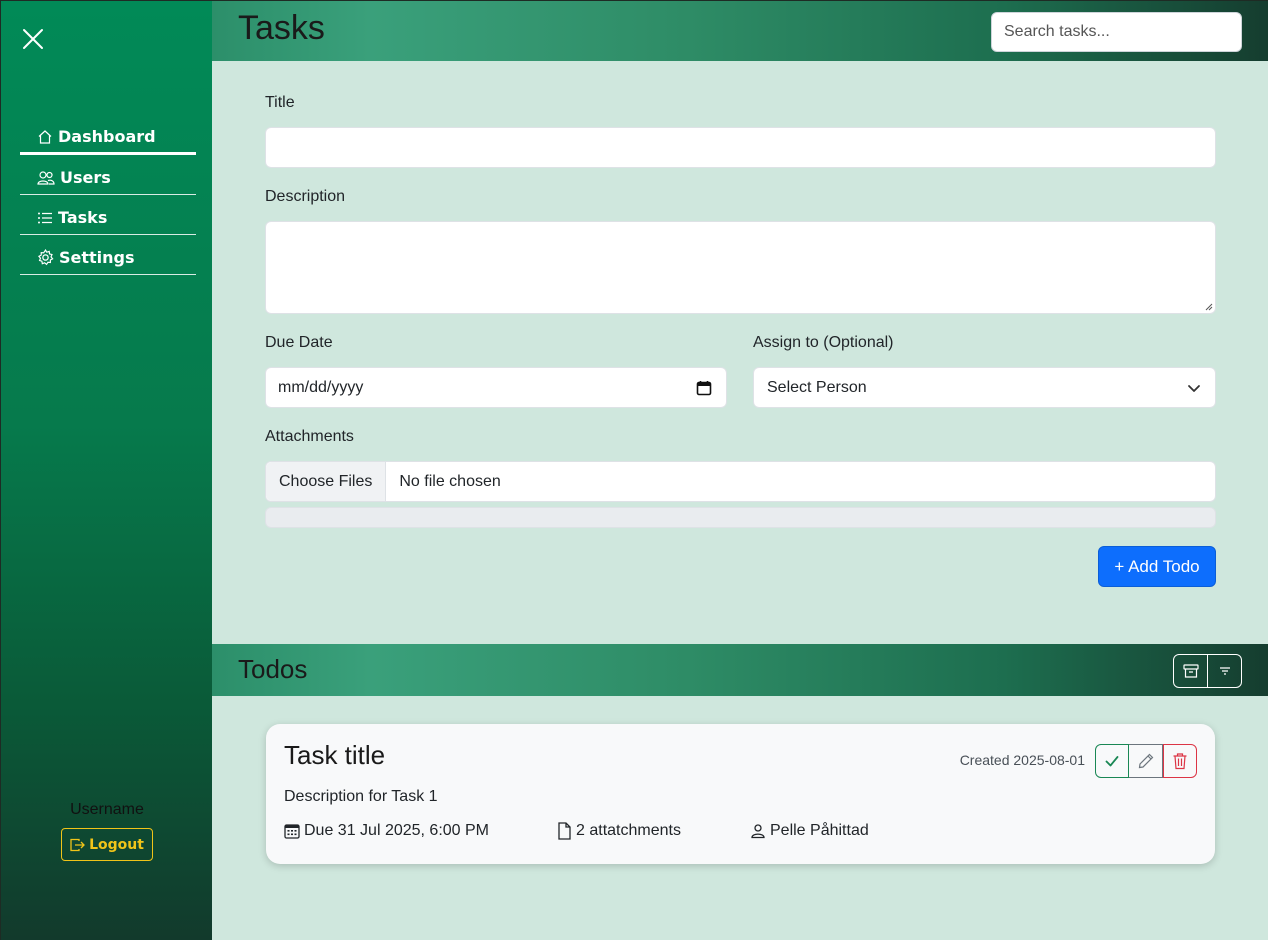 The width and height of the screenshot is (1268, 940). Describe the element at coordinates (1022, 760) in the screenshot. I see `todo-created-date: Created 2025-08-01` at that location.